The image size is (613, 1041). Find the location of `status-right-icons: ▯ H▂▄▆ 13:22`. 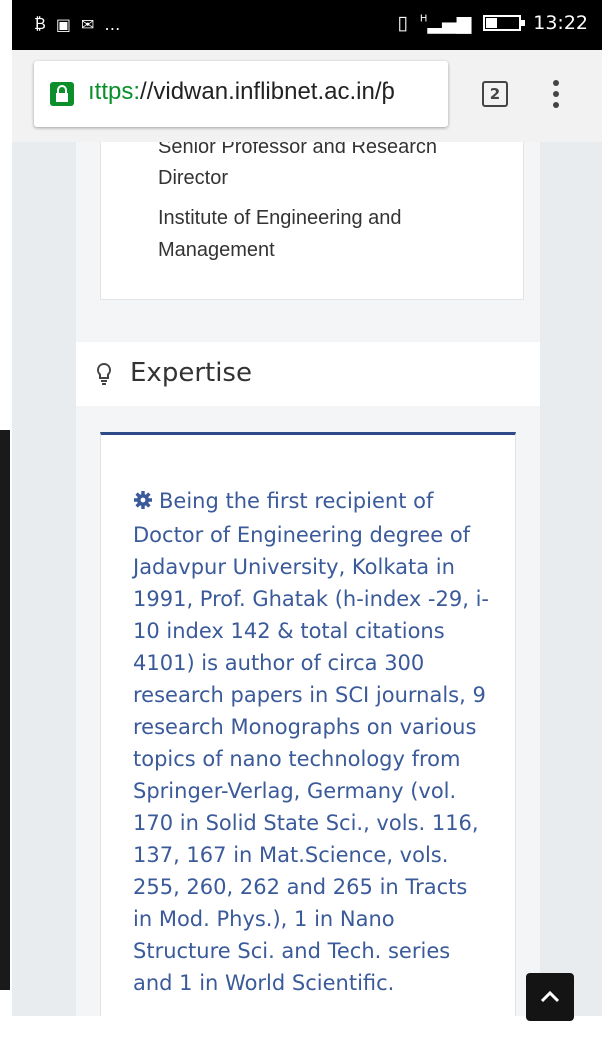

status-right-icons: ▯ H▂▄▆ 13:22 is located at coordinates (492, 23).